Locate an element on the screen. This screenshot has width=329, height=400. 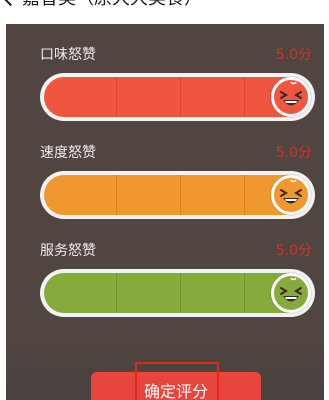
chevron-left-icon is located at coordinates (11, 3).